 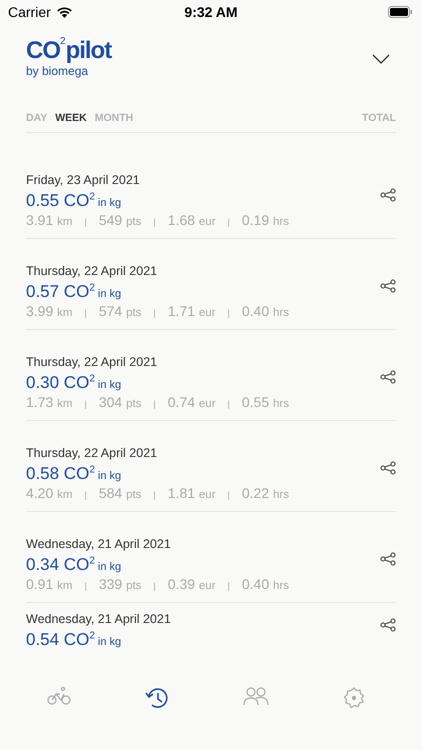 What do you see at coordinates (192, 311) in the screenshot?
I see `trip-stat: 1.71 eur` at bounding box center [192, 311].